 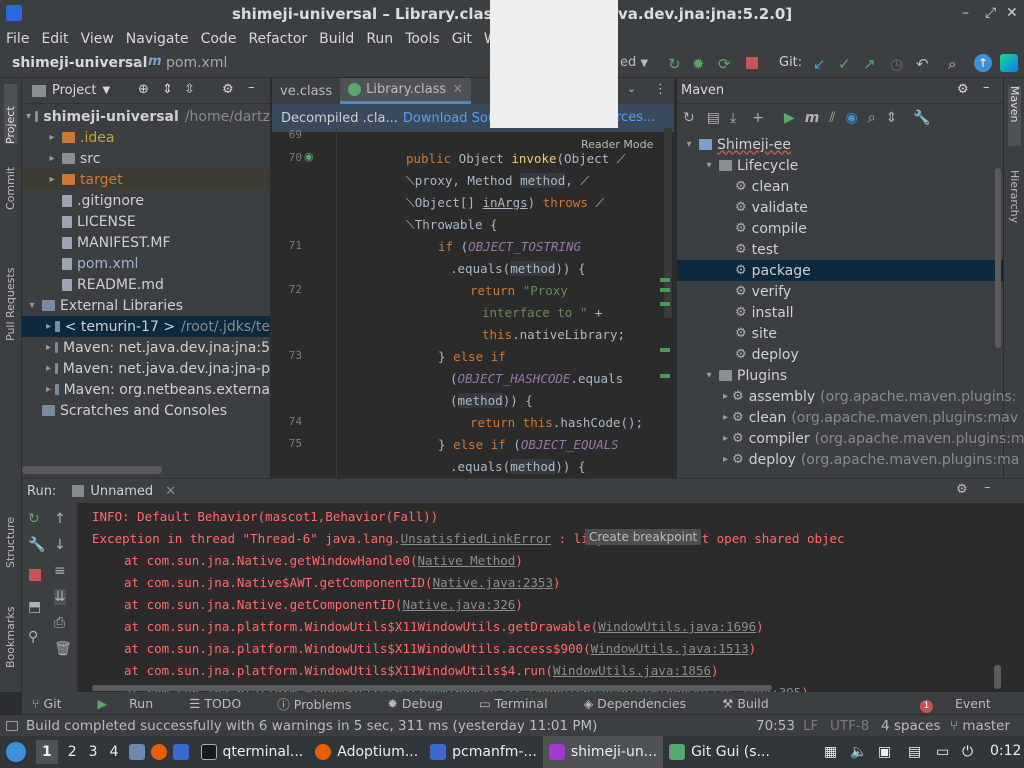 What do you see at coordinates (114, 752) in the screenshot?
I see `workspace-4: 4` at bounding box center [114, 752].